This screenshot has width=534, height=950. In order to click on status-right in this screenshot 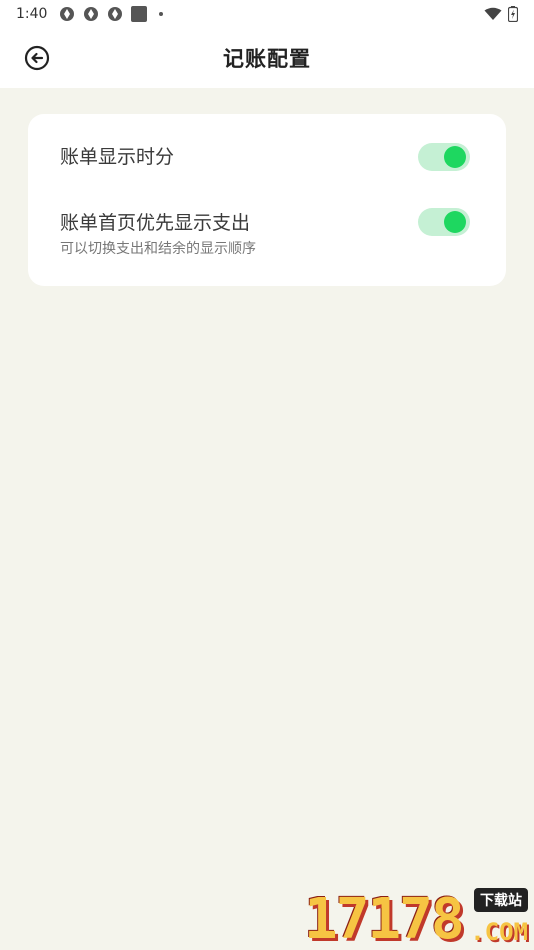, I will do `click(501, 14)`.